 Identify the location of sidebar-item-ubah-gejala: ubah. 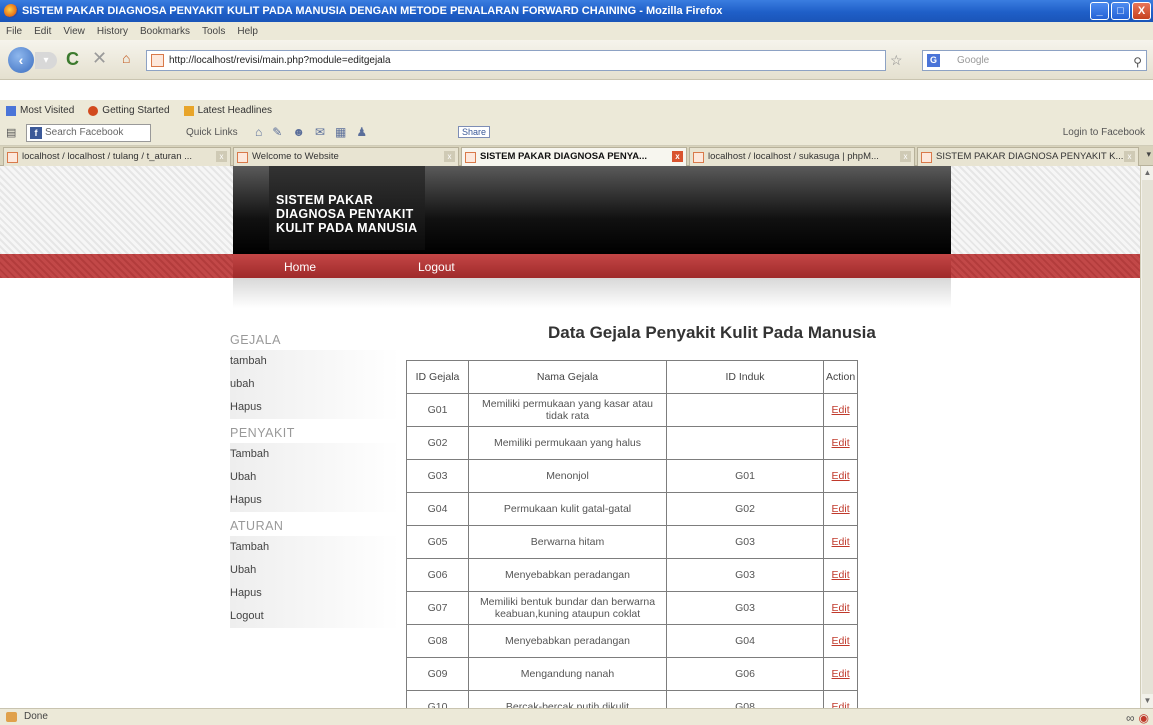
(315, 384).